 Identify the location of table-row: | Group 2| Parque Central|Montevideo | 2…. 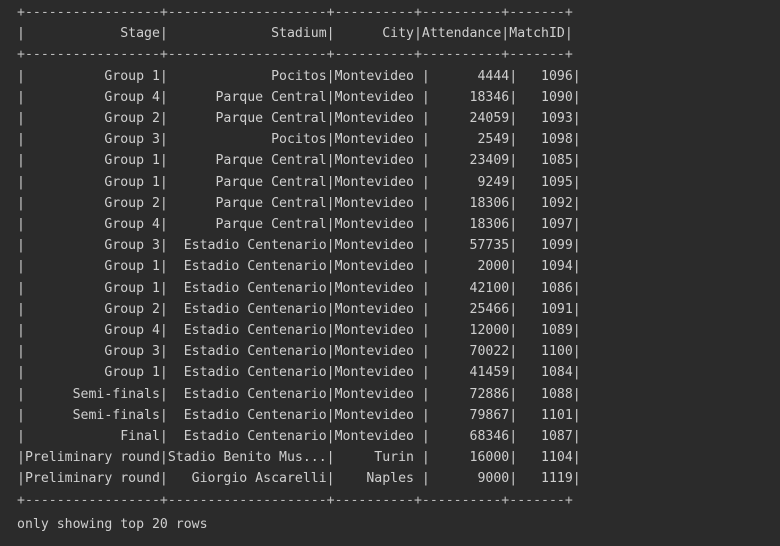
(299, 119).